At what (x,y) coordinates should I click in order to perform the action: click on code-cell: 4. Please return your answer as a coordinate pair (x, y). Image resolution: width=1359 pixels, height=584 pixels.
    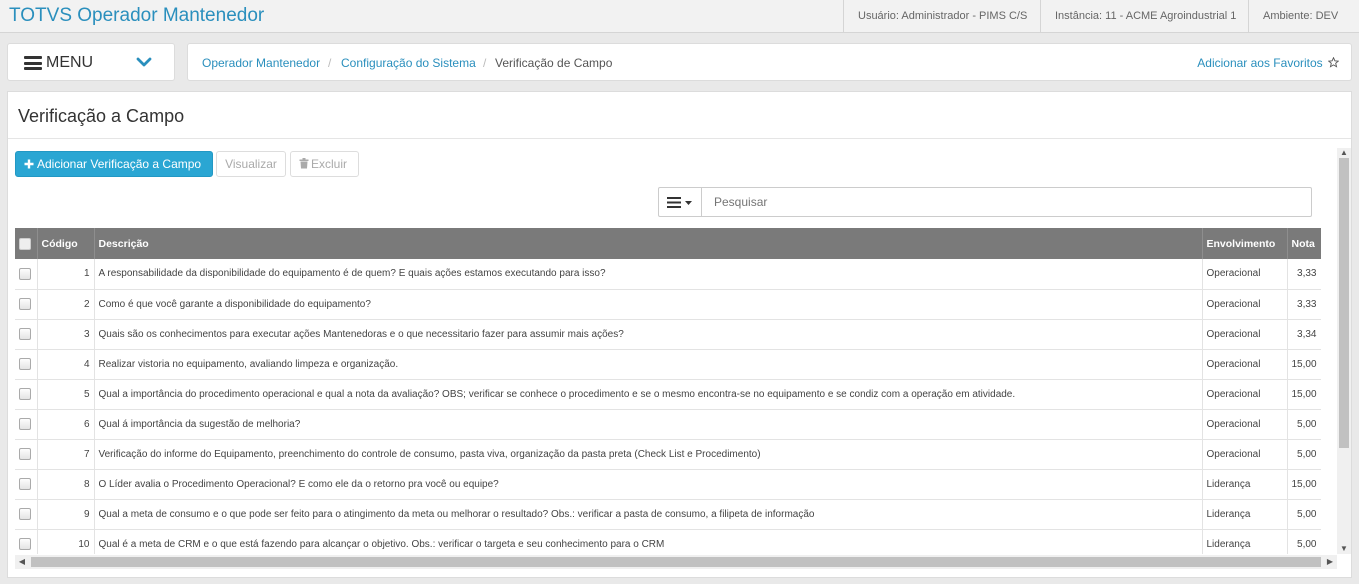
    Looking at the image, I should click on (66, 364).